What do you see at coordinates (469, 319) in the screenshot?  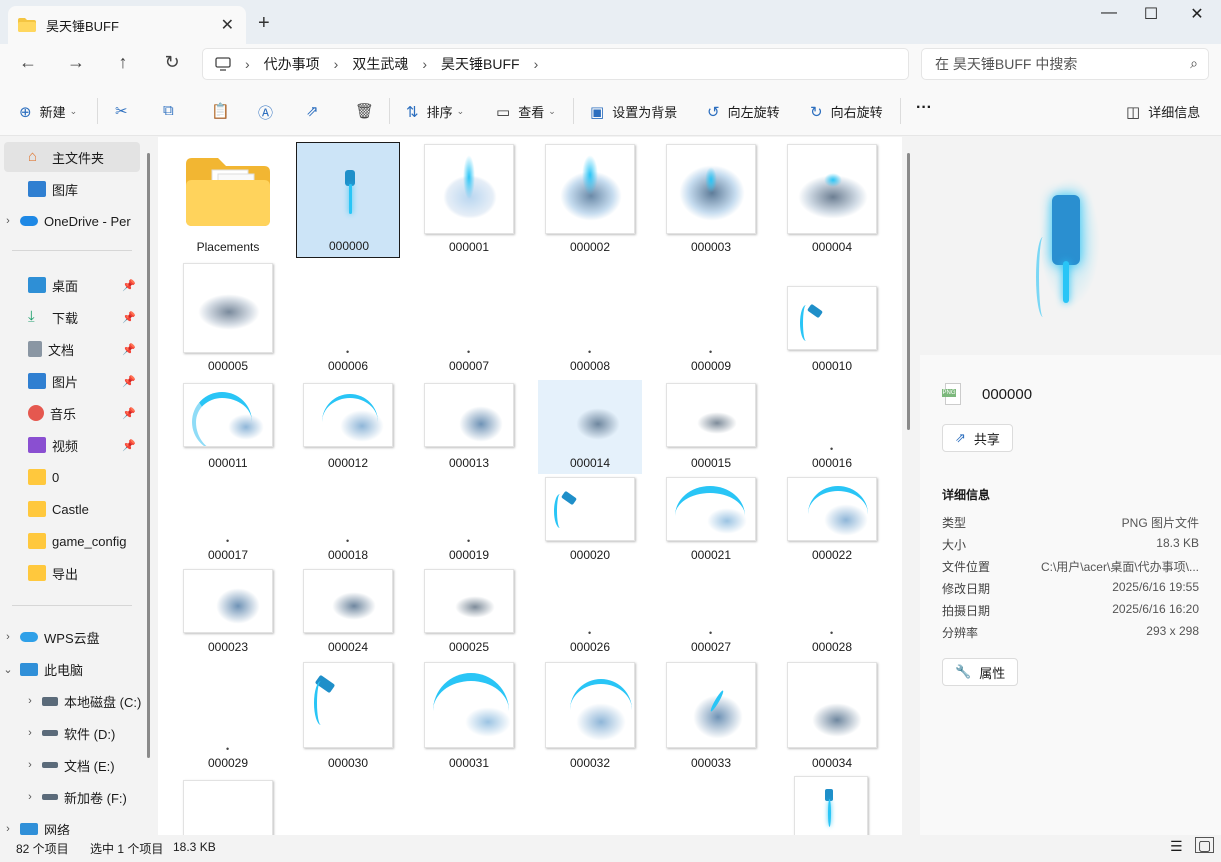 I see `file-item: • 000007` at bounding box center [469, 319].